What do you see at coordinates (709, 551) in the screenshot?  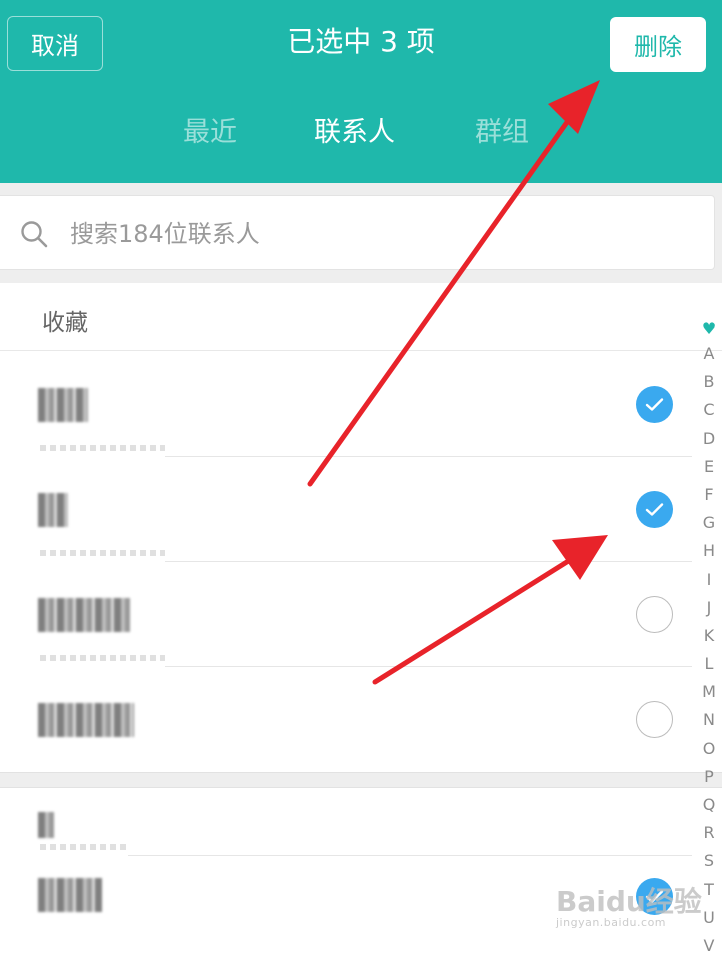 I see `index-letter-h: H` at bounding box center [709, 551].